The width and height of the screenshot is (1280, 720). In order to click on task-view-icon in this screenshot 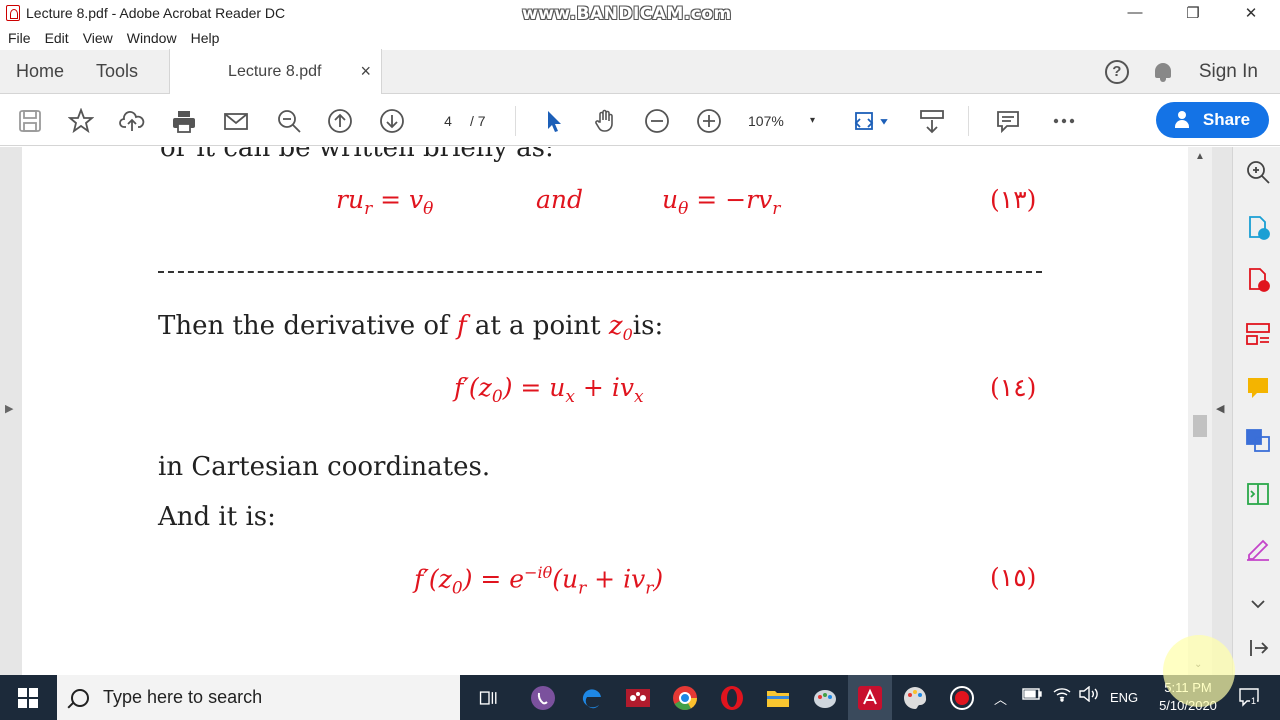, I will do `click(489, 698)`.